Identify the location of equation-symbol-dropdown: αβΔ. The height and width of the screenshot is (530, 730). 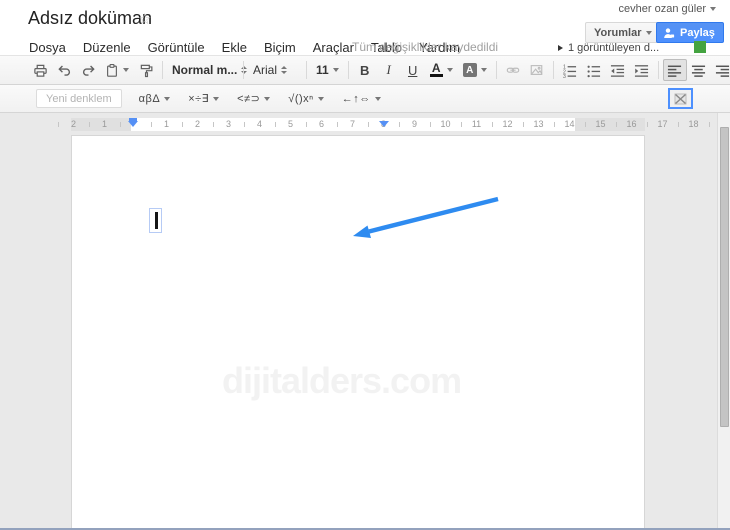
(155, 99).